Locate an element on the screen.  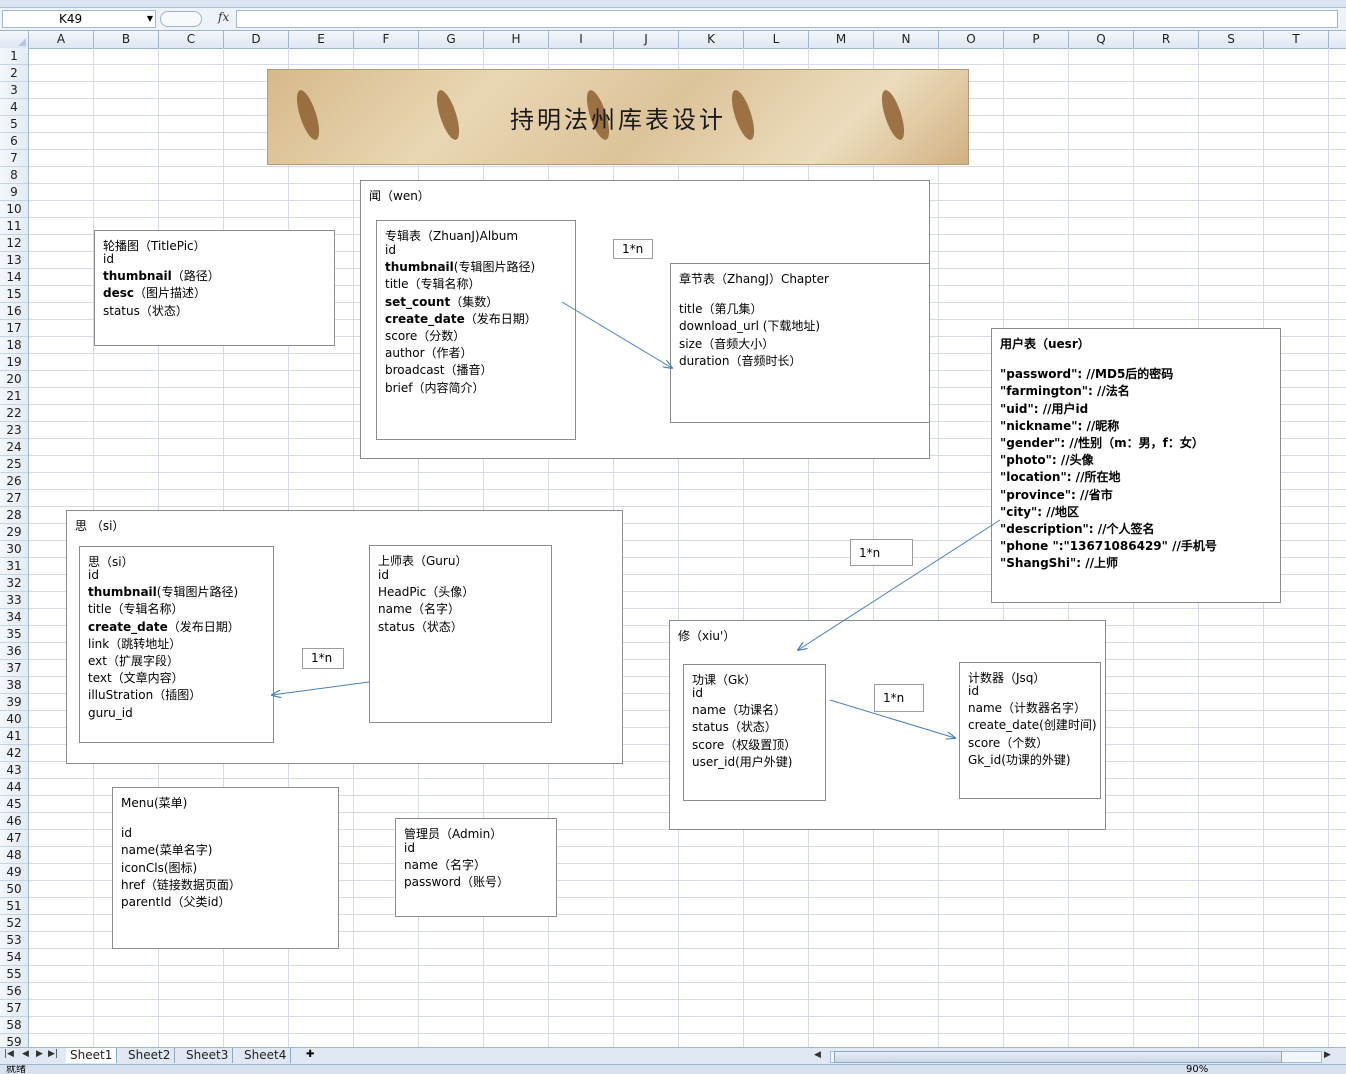
column-header-cell: S is located at coordinates (1231, 39).